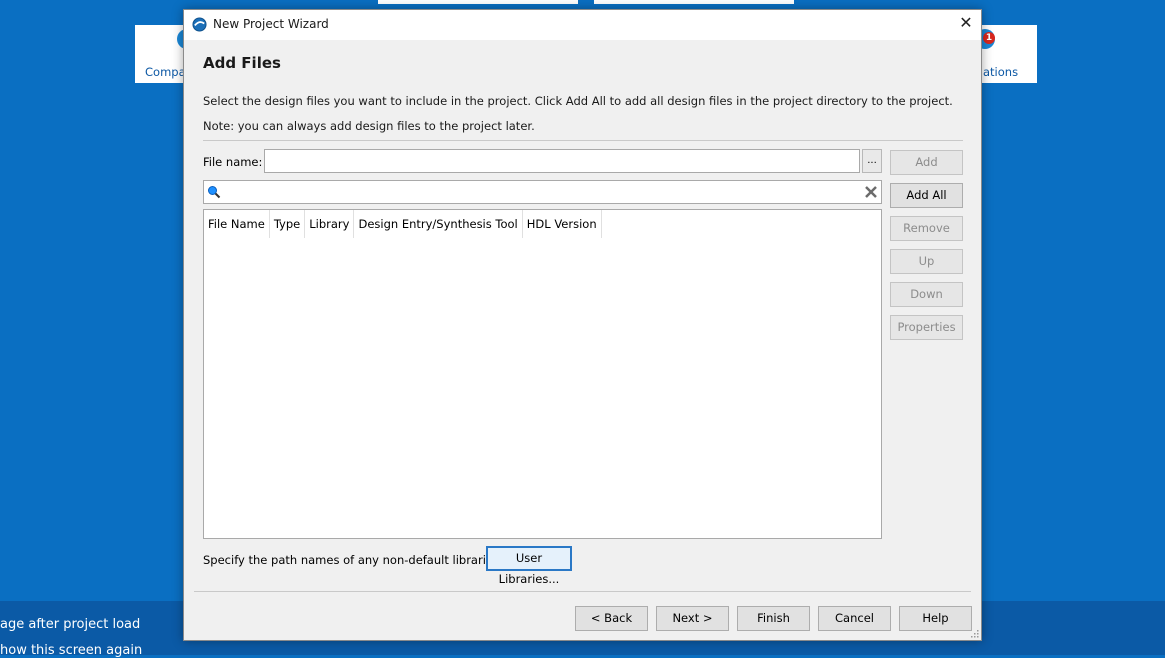  I want to click on help-button: Help, so click(935, 618).